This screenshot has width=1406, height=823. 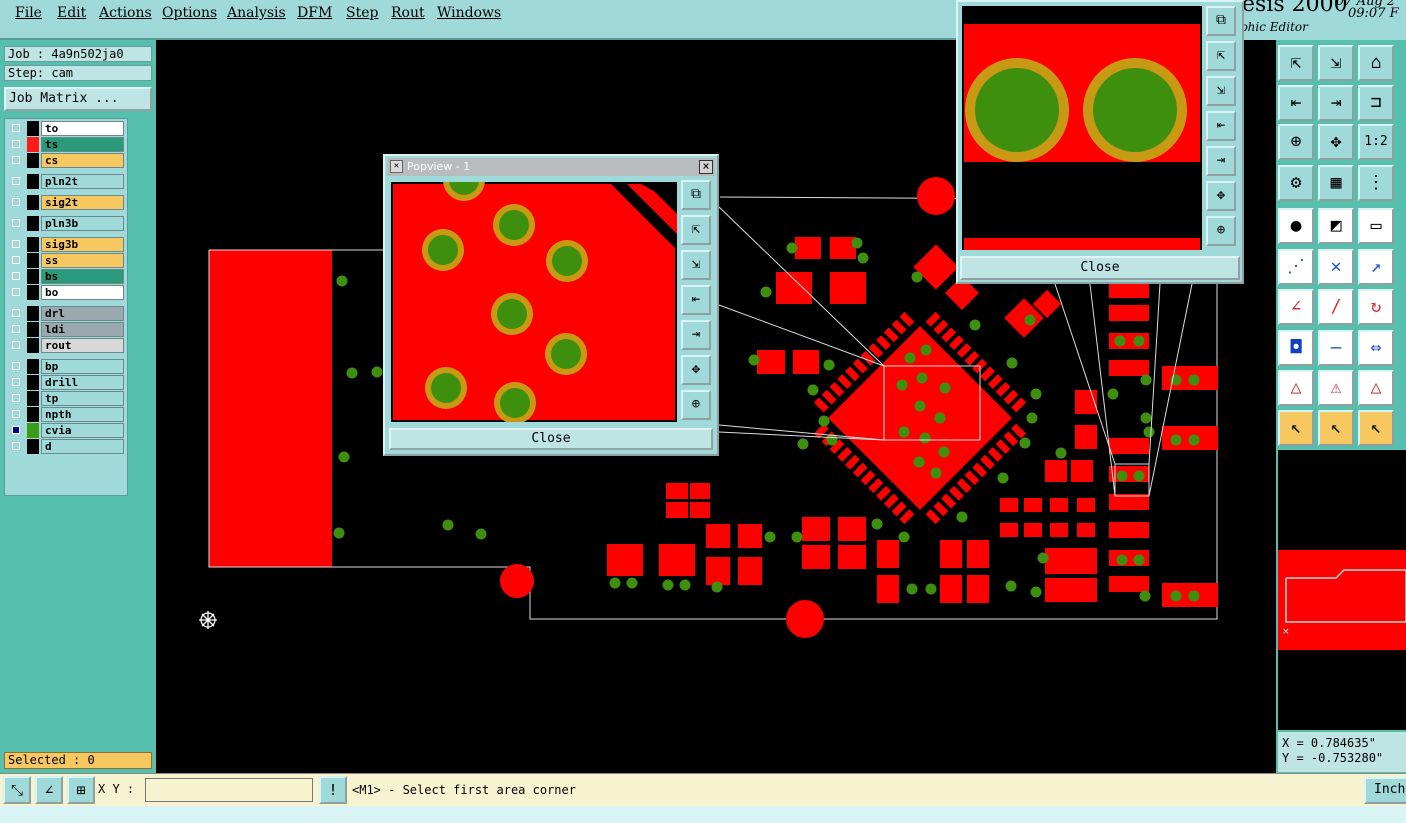 I want to click on layer-row-bp: bp, so click(x=67, y=366).